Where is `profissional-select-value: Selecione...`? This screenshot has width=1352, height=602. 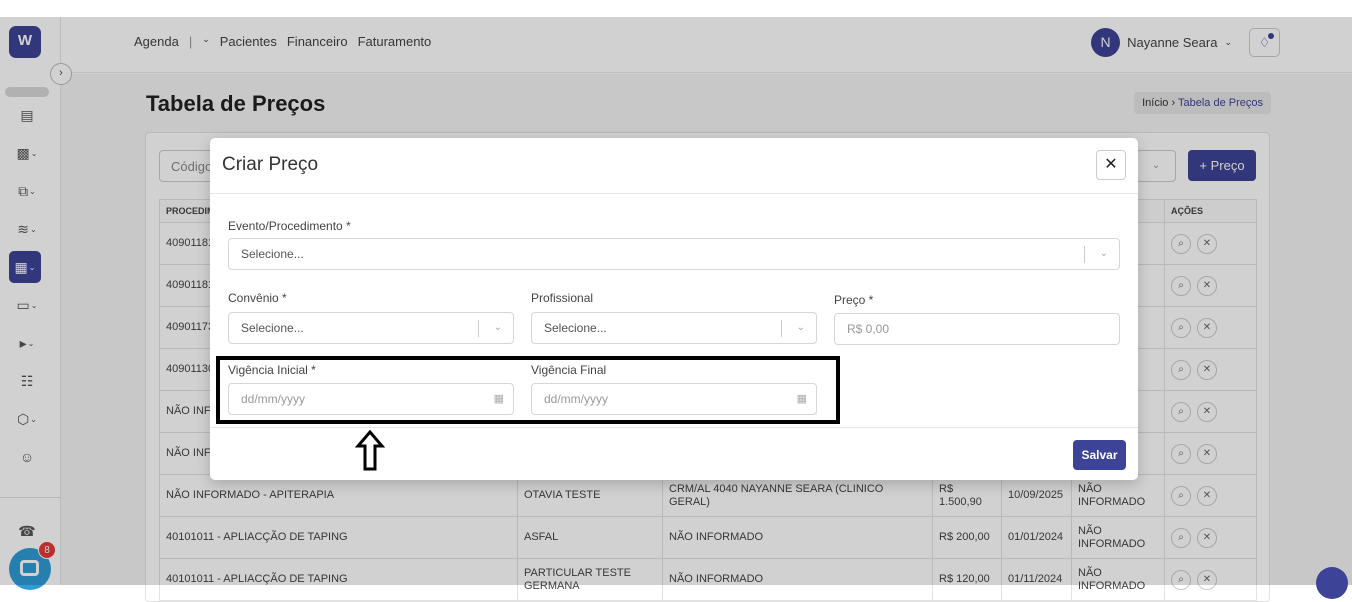
profissional-select-value: Selecione... is located at coordinates (575, 328).